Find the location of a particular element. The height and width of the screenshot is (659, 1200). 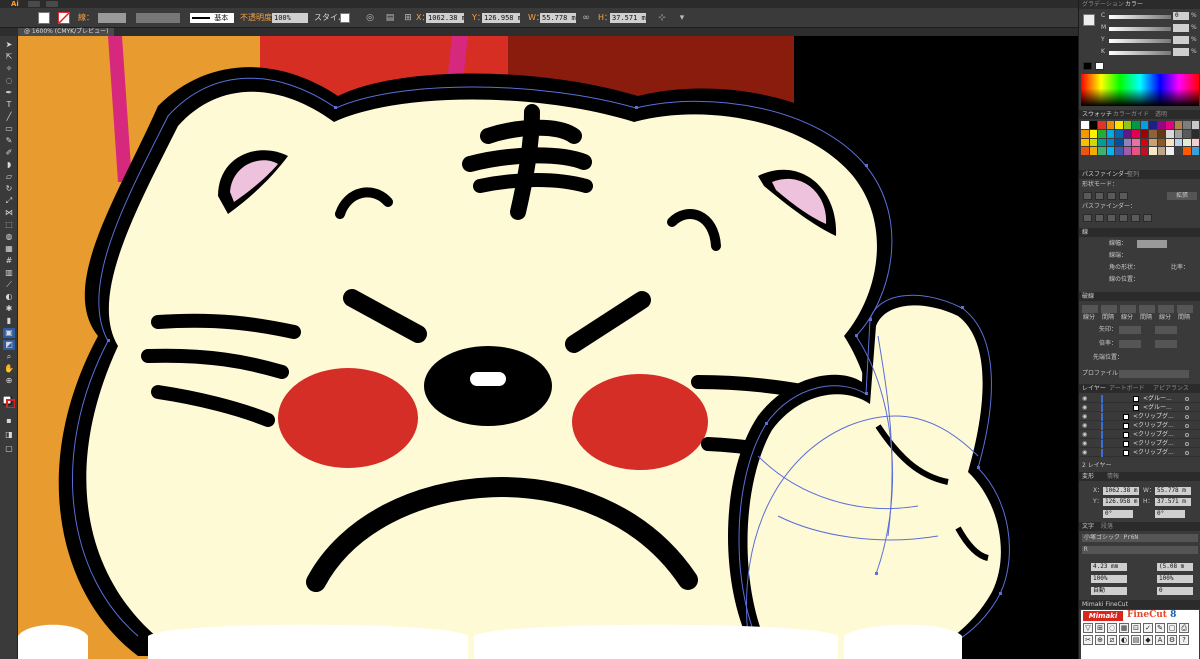

unite-button is located at coordinates (1087, 196).